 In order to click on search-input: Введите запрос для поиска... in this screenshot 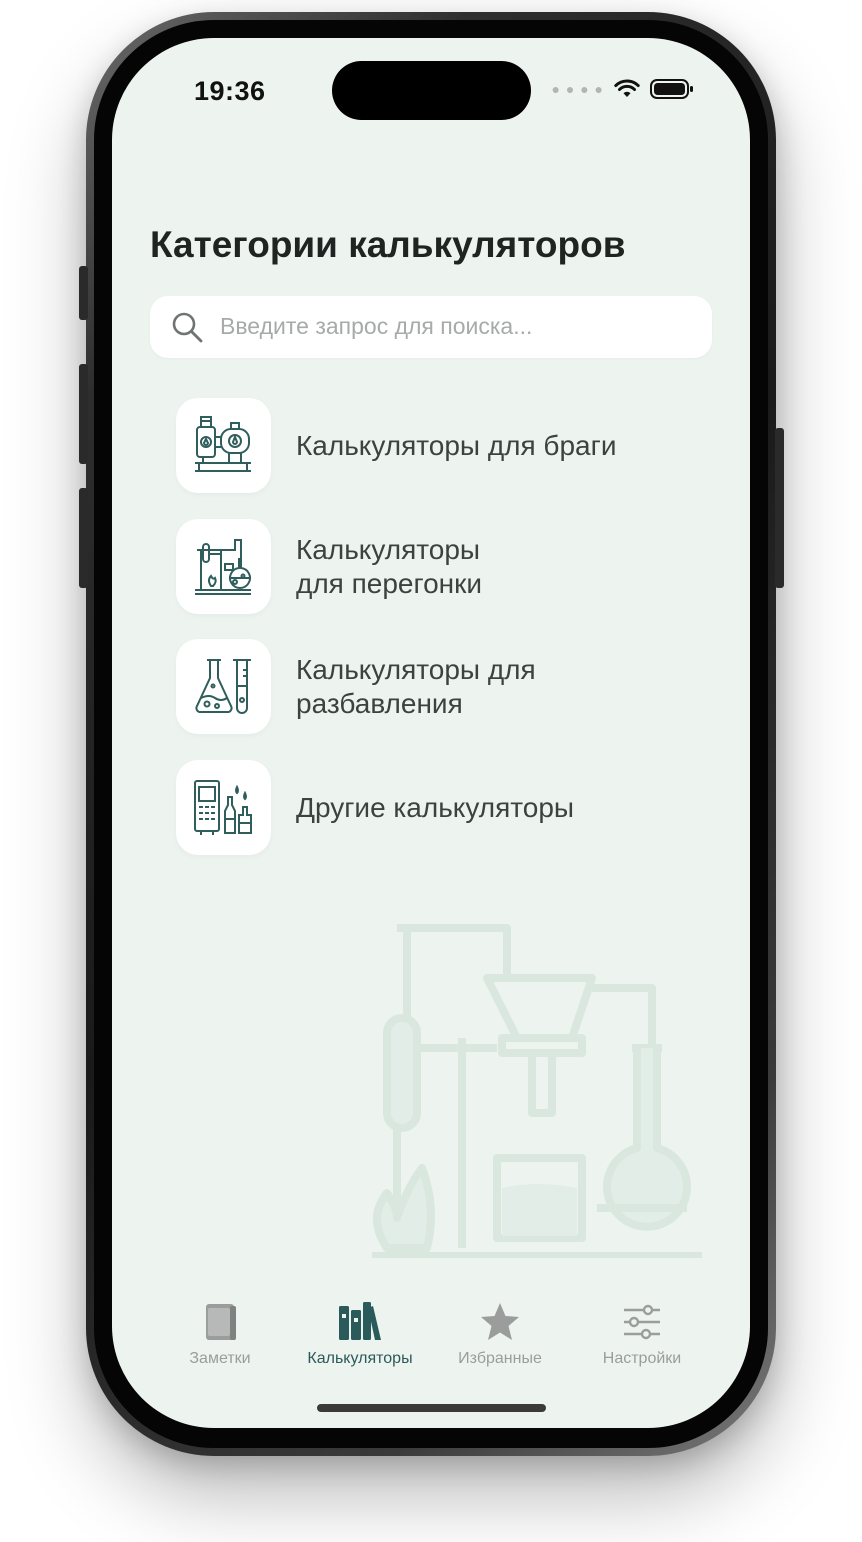, I will do `click(431, 327)`.